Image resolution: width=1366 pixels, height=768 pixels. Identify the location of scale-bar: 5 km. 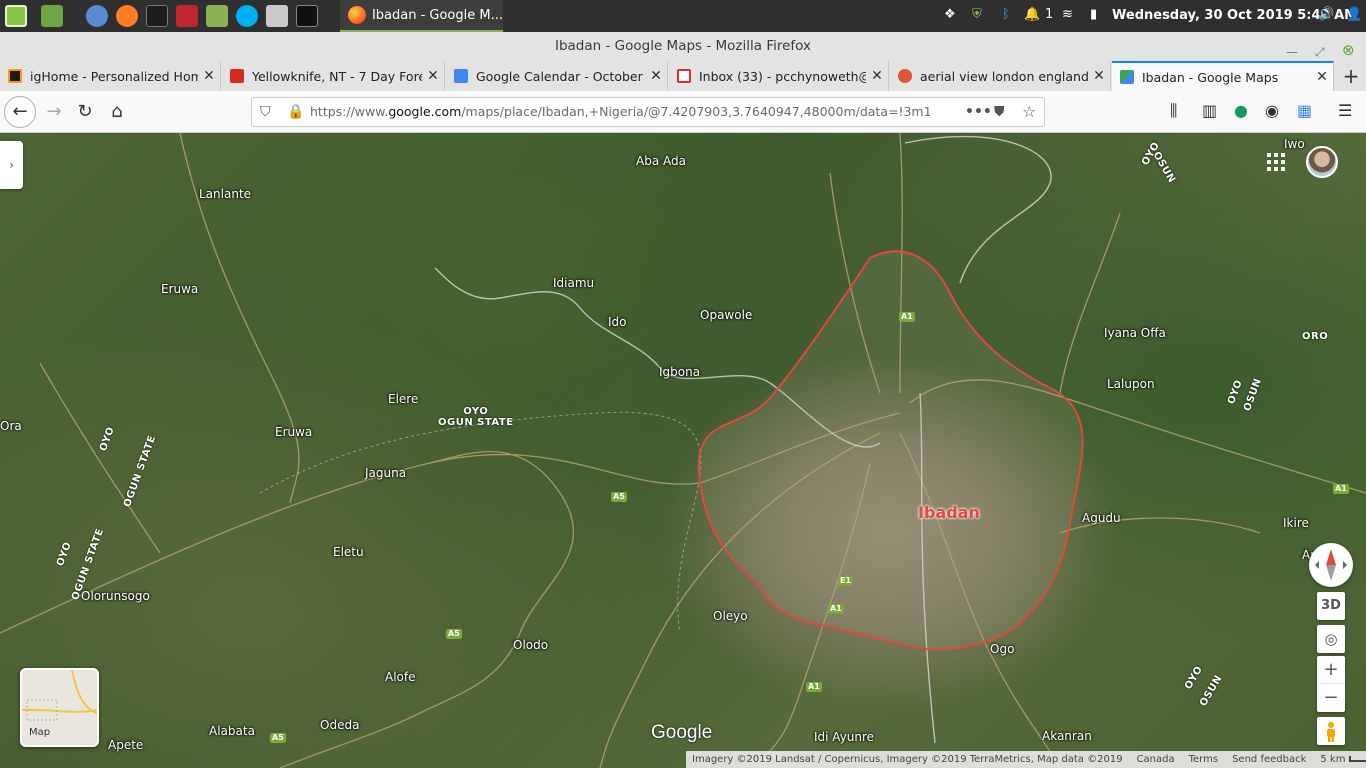
(1343, 759).